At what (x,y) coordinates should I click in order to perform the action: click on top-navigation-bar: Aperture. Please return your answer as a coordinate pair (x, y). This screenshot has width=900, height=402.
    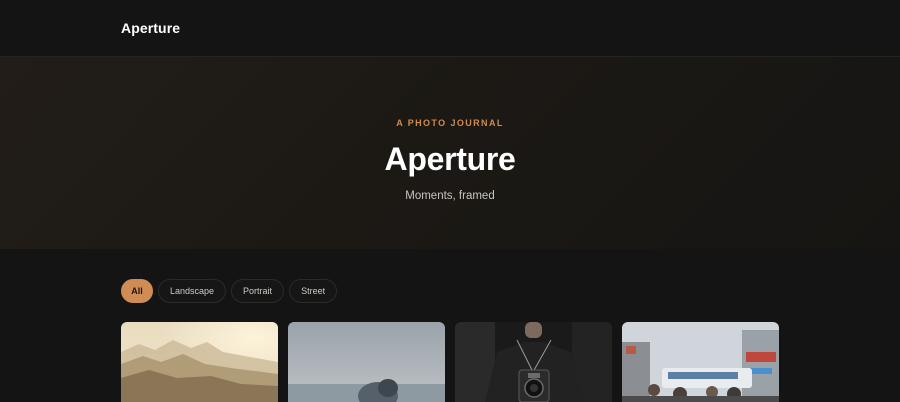
    Looking at the image, I should click on (450, 28).